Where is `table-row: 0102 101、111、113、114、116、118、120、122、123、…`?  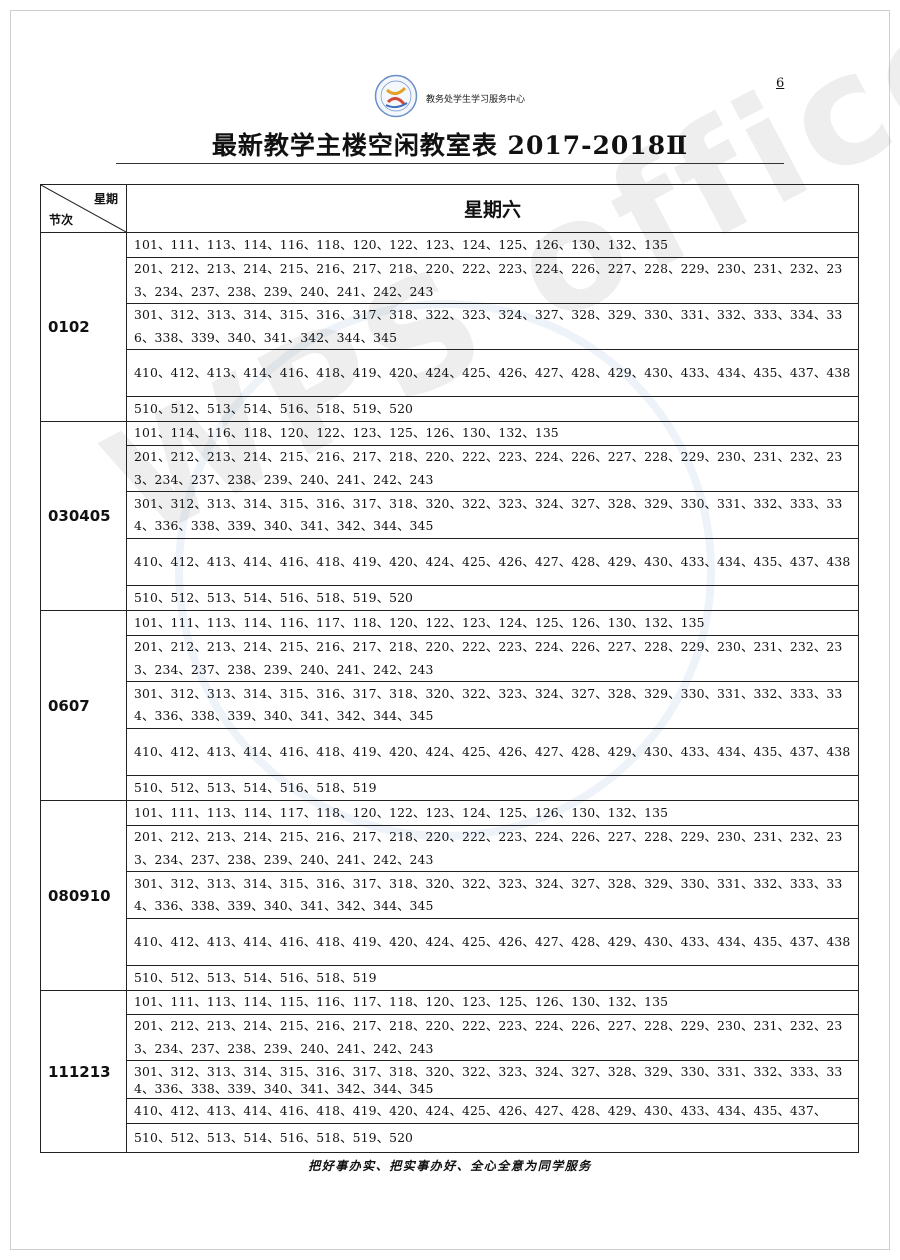
table-row: 0102 101、111、113、114、116、118、120、122、123、… is located at coordinates (449, 327).